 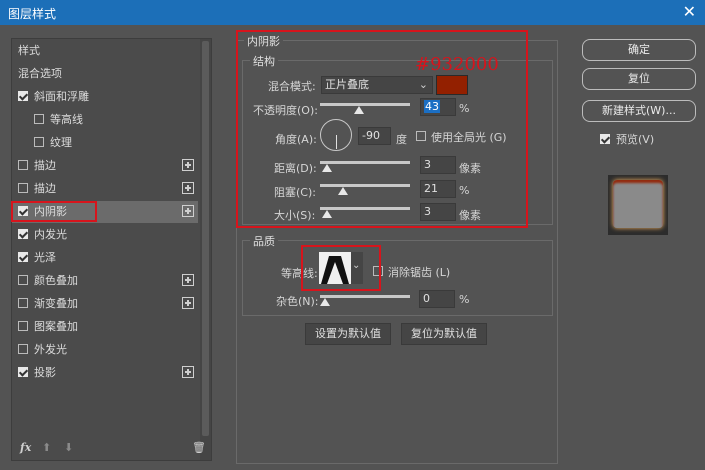 I want to click on choke-slider-track, so click(x=365, y=185).